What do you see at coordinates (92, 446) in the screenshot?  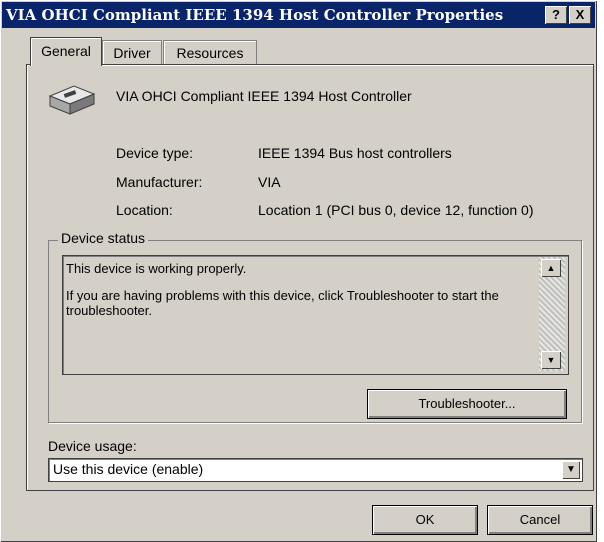 I see `device-usage-label: Device usage:` at bounding box center [92, 446].